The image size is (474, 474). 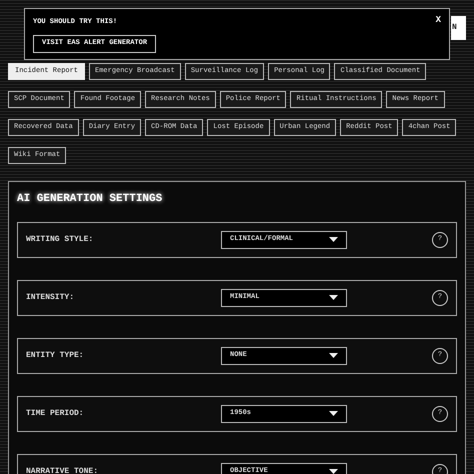 What do you see at coordinates (438, 21) in the screenshot?
I see `close-button: X` at bounding box center [438, 21].